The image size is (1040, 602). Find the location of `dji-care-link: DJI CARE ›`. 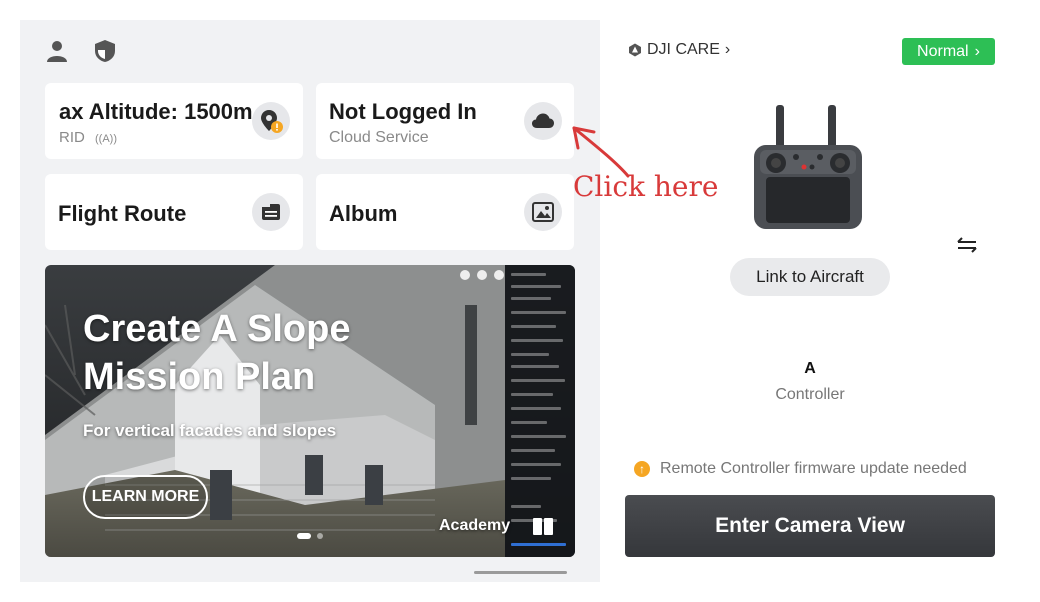

dji-care-link: DJI CARE › is located at coordinates (679, 50).